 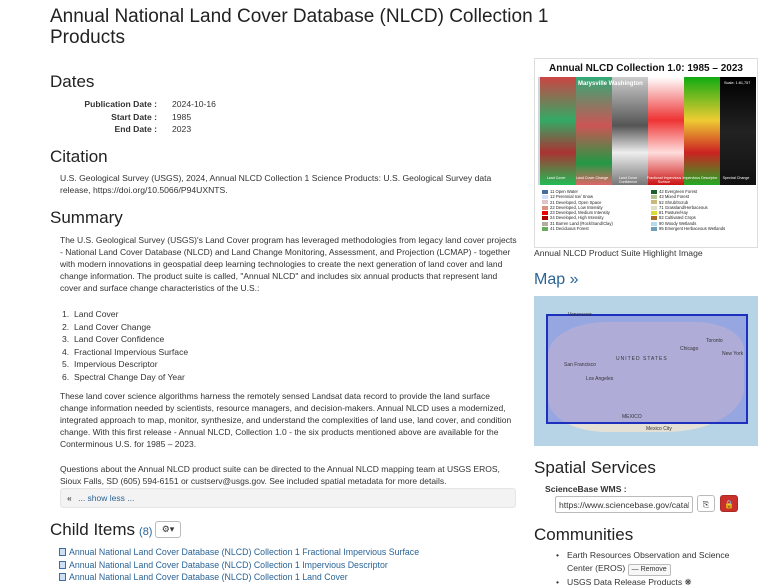 I want to click on summary-heading: Summary, so click(x=86, y=217).